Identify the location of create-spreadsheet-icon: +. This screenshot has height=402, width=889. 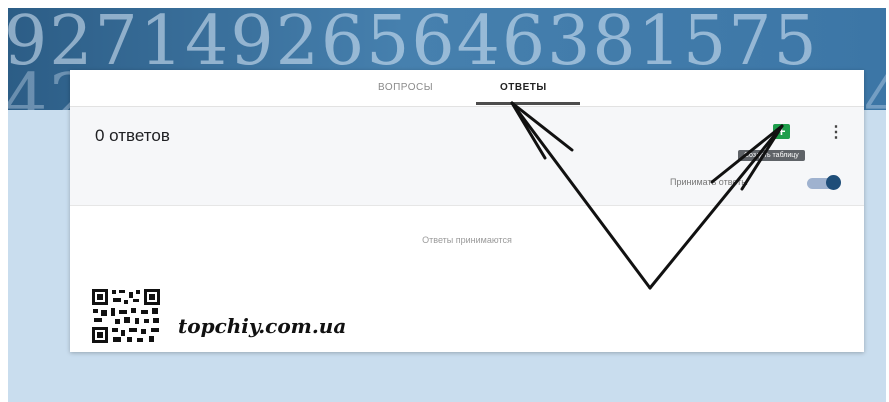
(781, 131).